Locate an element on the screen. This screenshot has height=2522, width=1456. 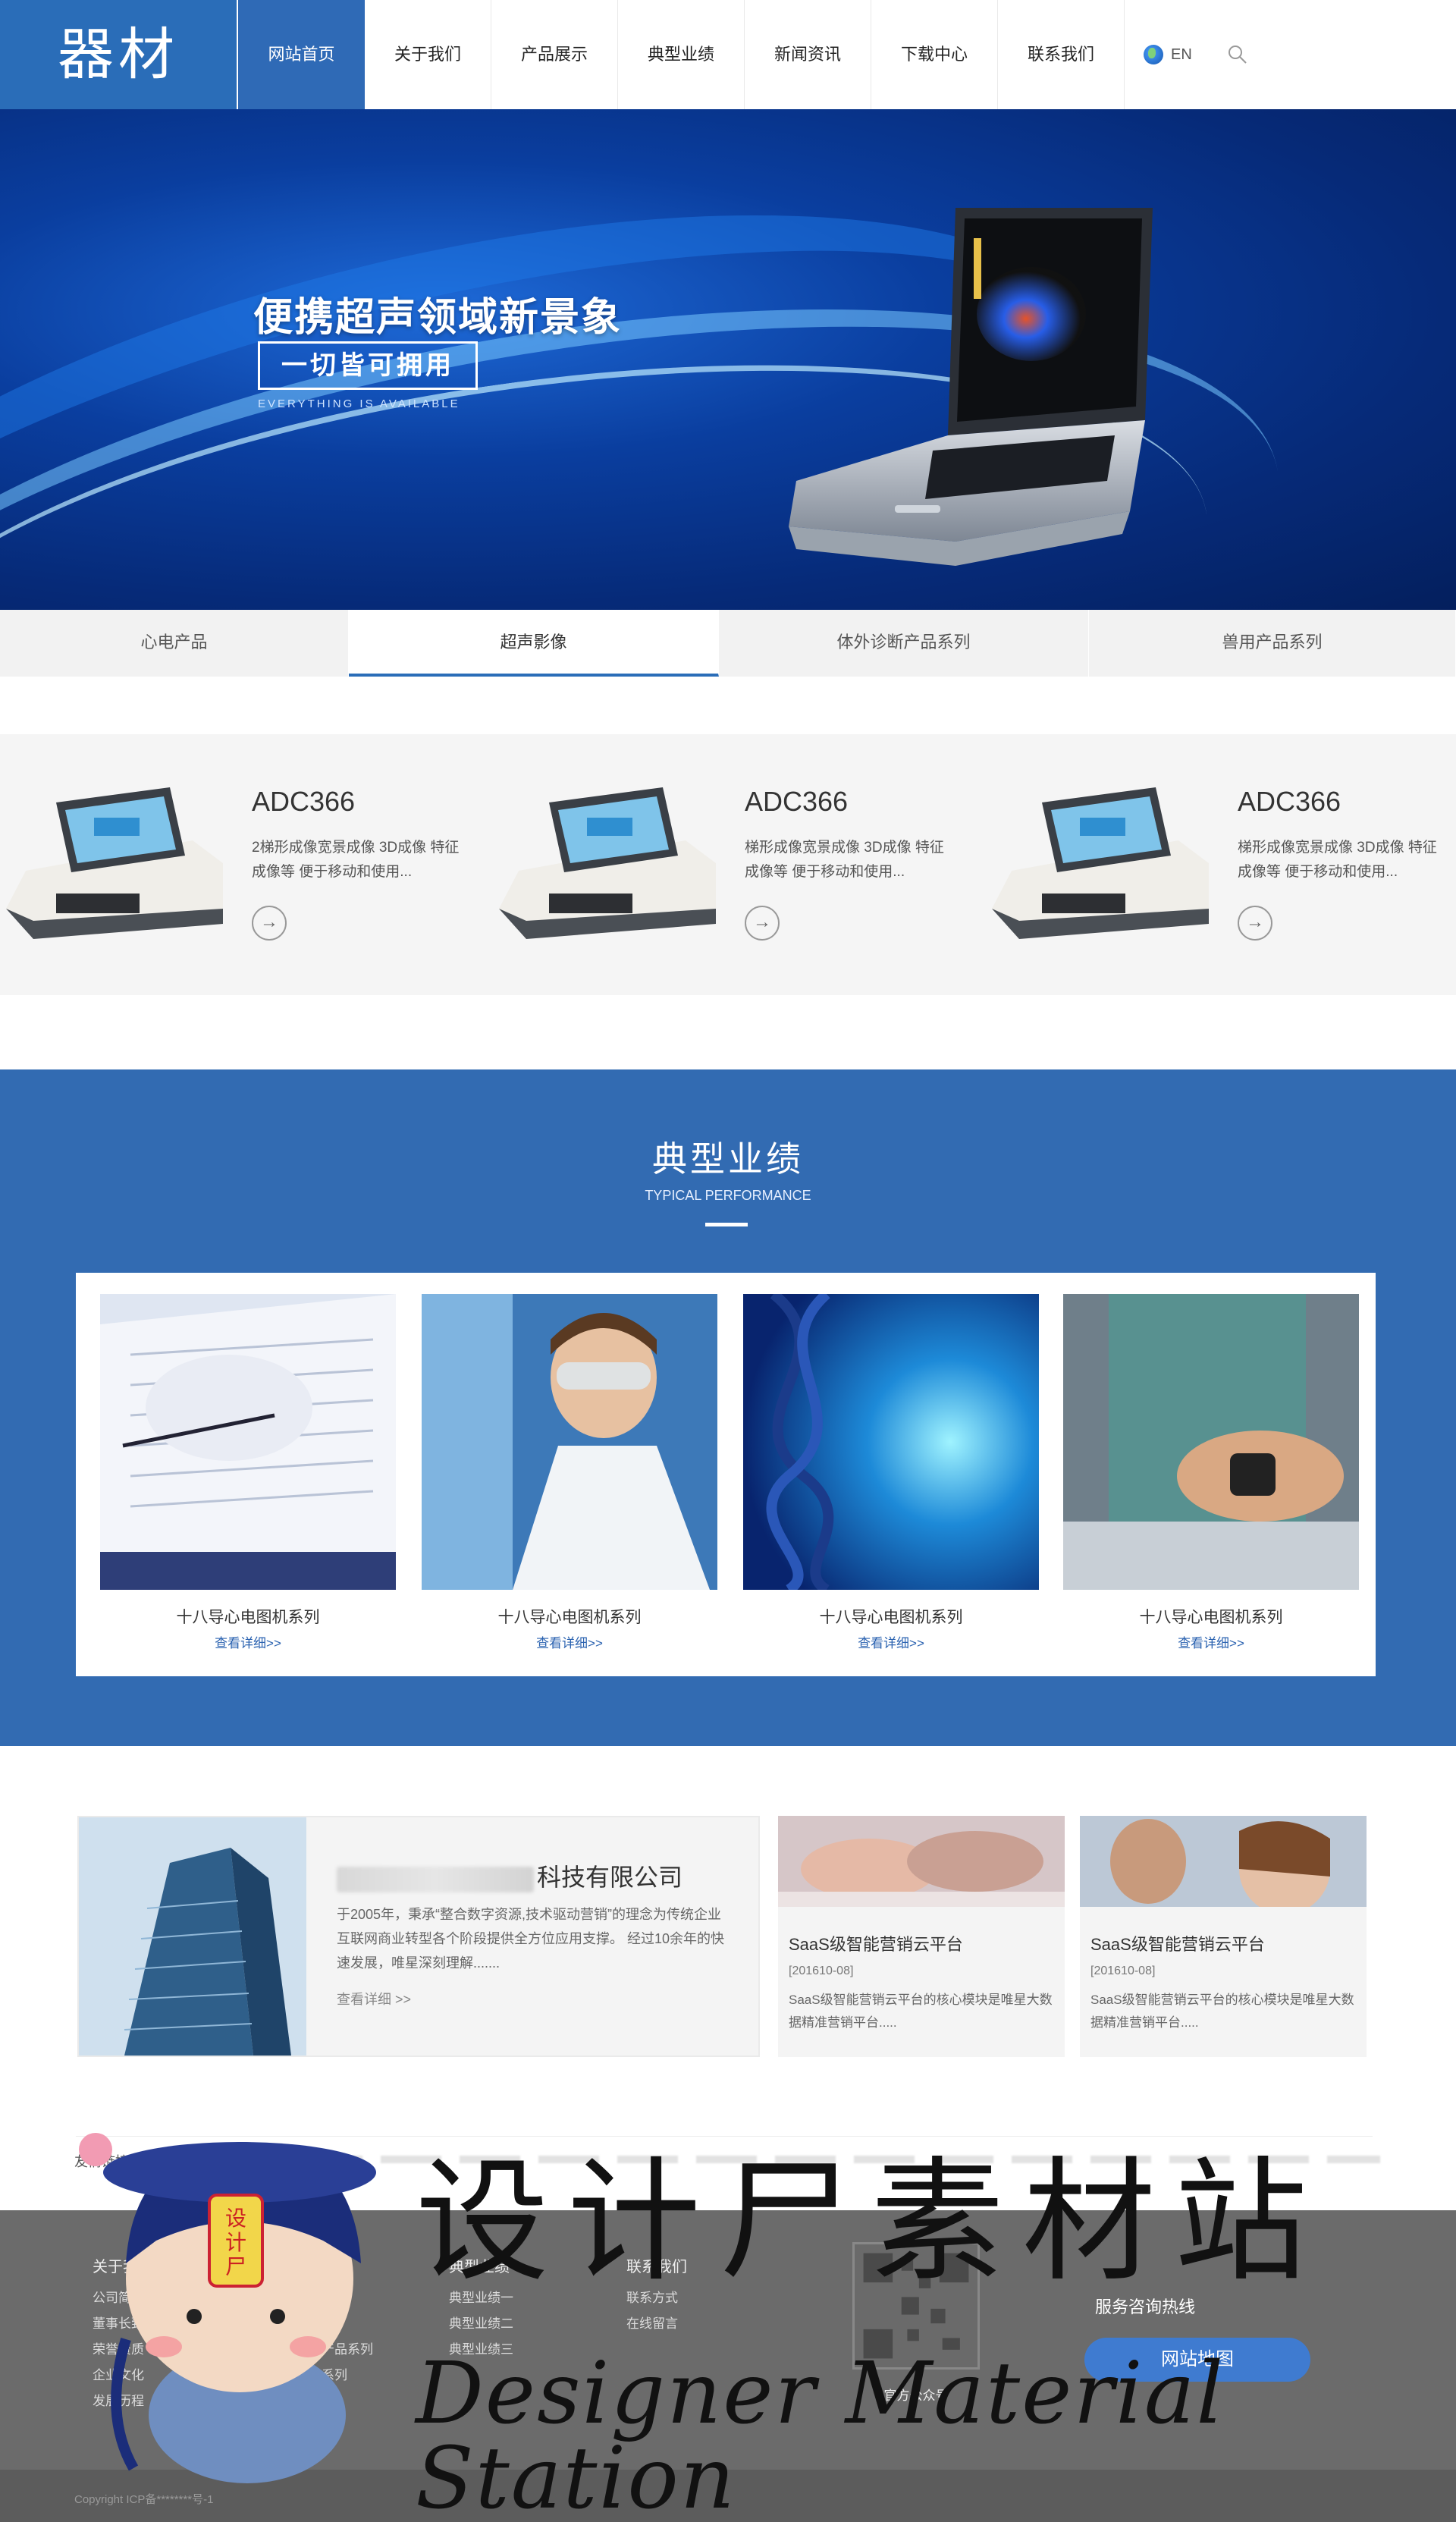
about-more-link: 查看详细 >> is located at coordinates (374, 1998).